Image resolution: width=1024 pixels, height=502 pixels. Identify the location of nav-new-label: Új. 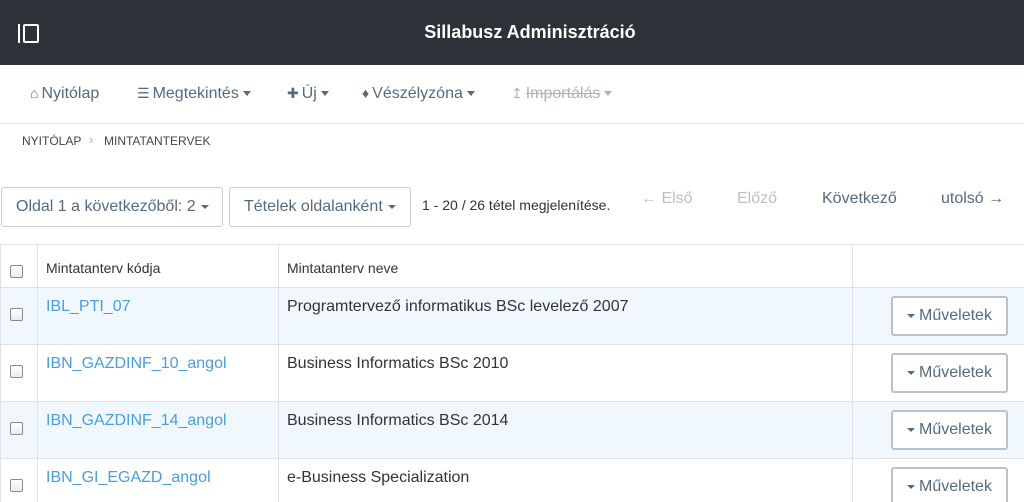
(309, 93).